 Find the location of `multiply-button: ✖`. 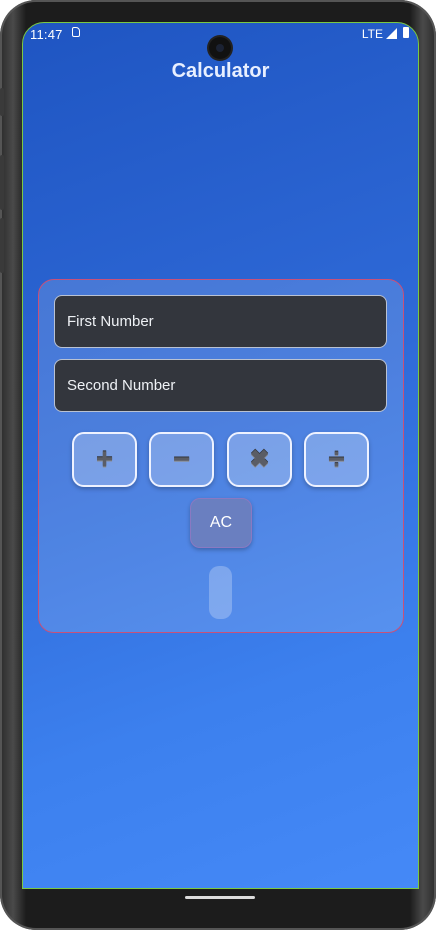

multiply-button: ✖ is located at coordinates (259, 459).